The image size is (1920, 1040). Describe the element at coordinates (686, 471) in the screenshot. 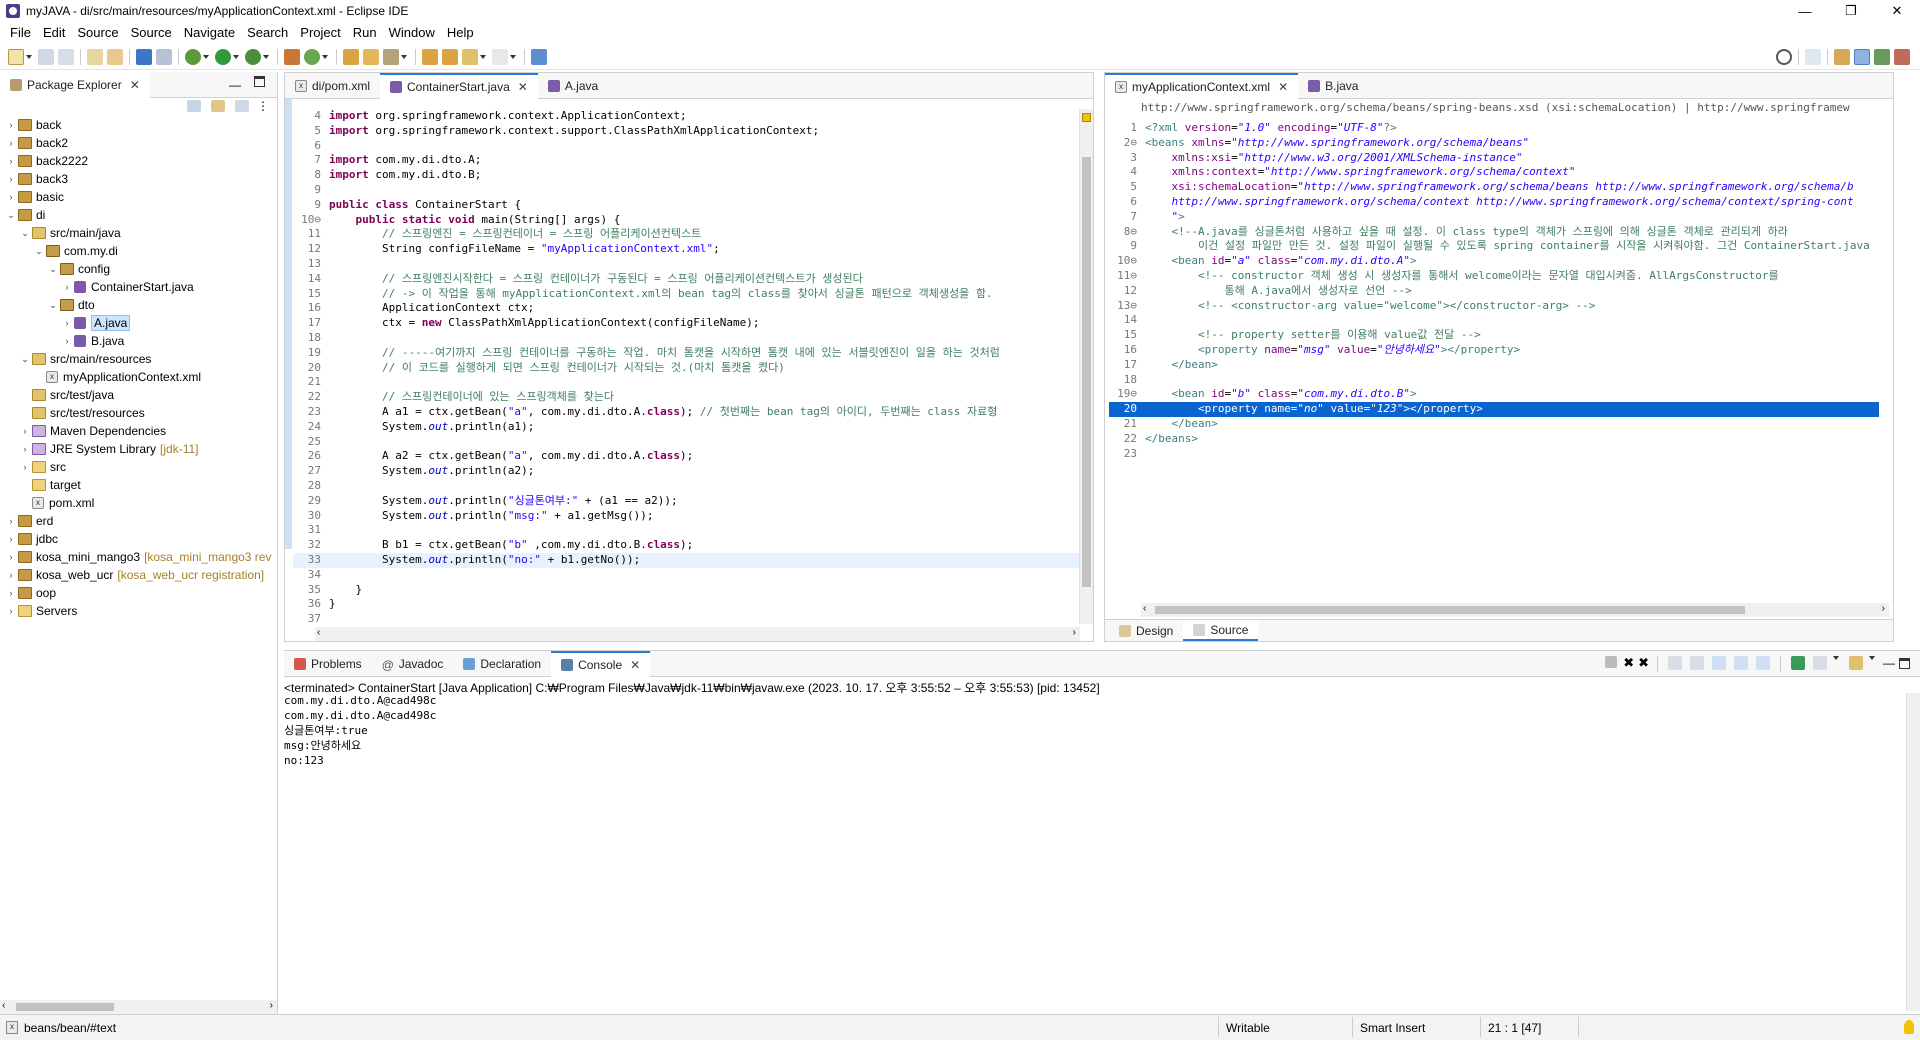

I see `code-line: 27 System.out.println(a2);` at that location.